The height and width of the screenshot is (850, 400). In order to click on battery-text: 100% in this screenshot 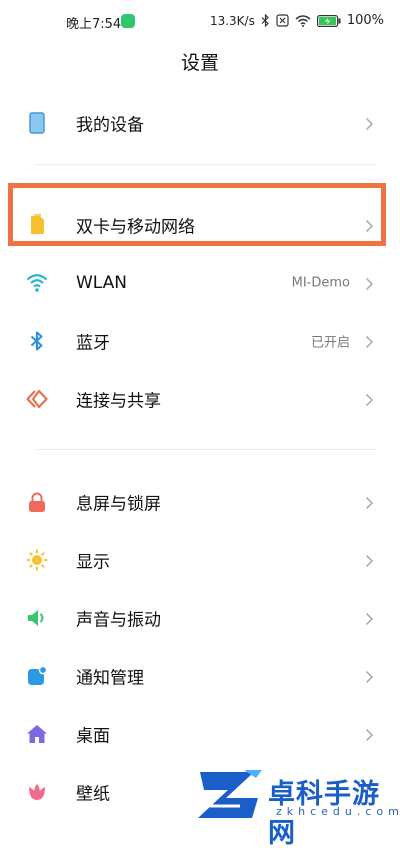, I will do `click(365, 20)`.